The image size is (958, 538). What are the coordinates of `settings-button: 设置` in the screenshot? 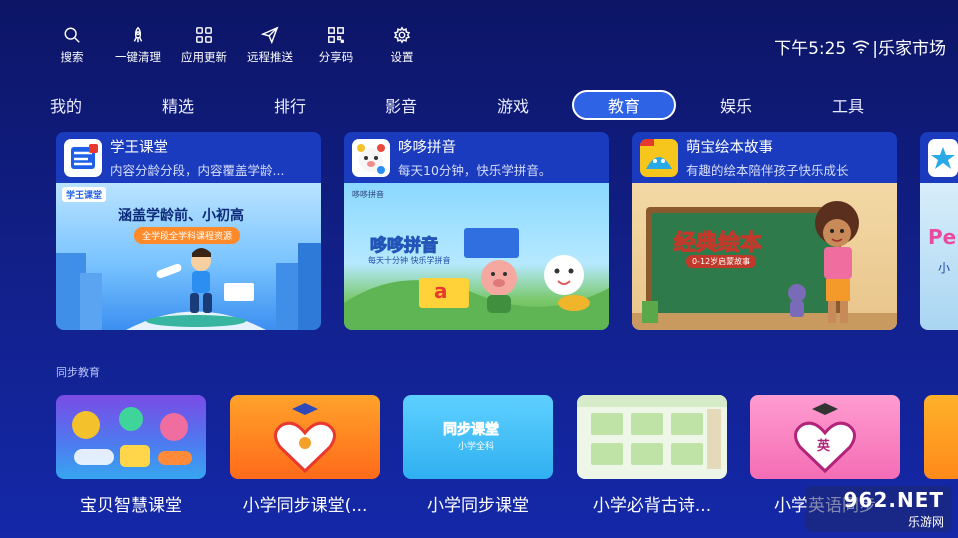 It's located at (402, 45).